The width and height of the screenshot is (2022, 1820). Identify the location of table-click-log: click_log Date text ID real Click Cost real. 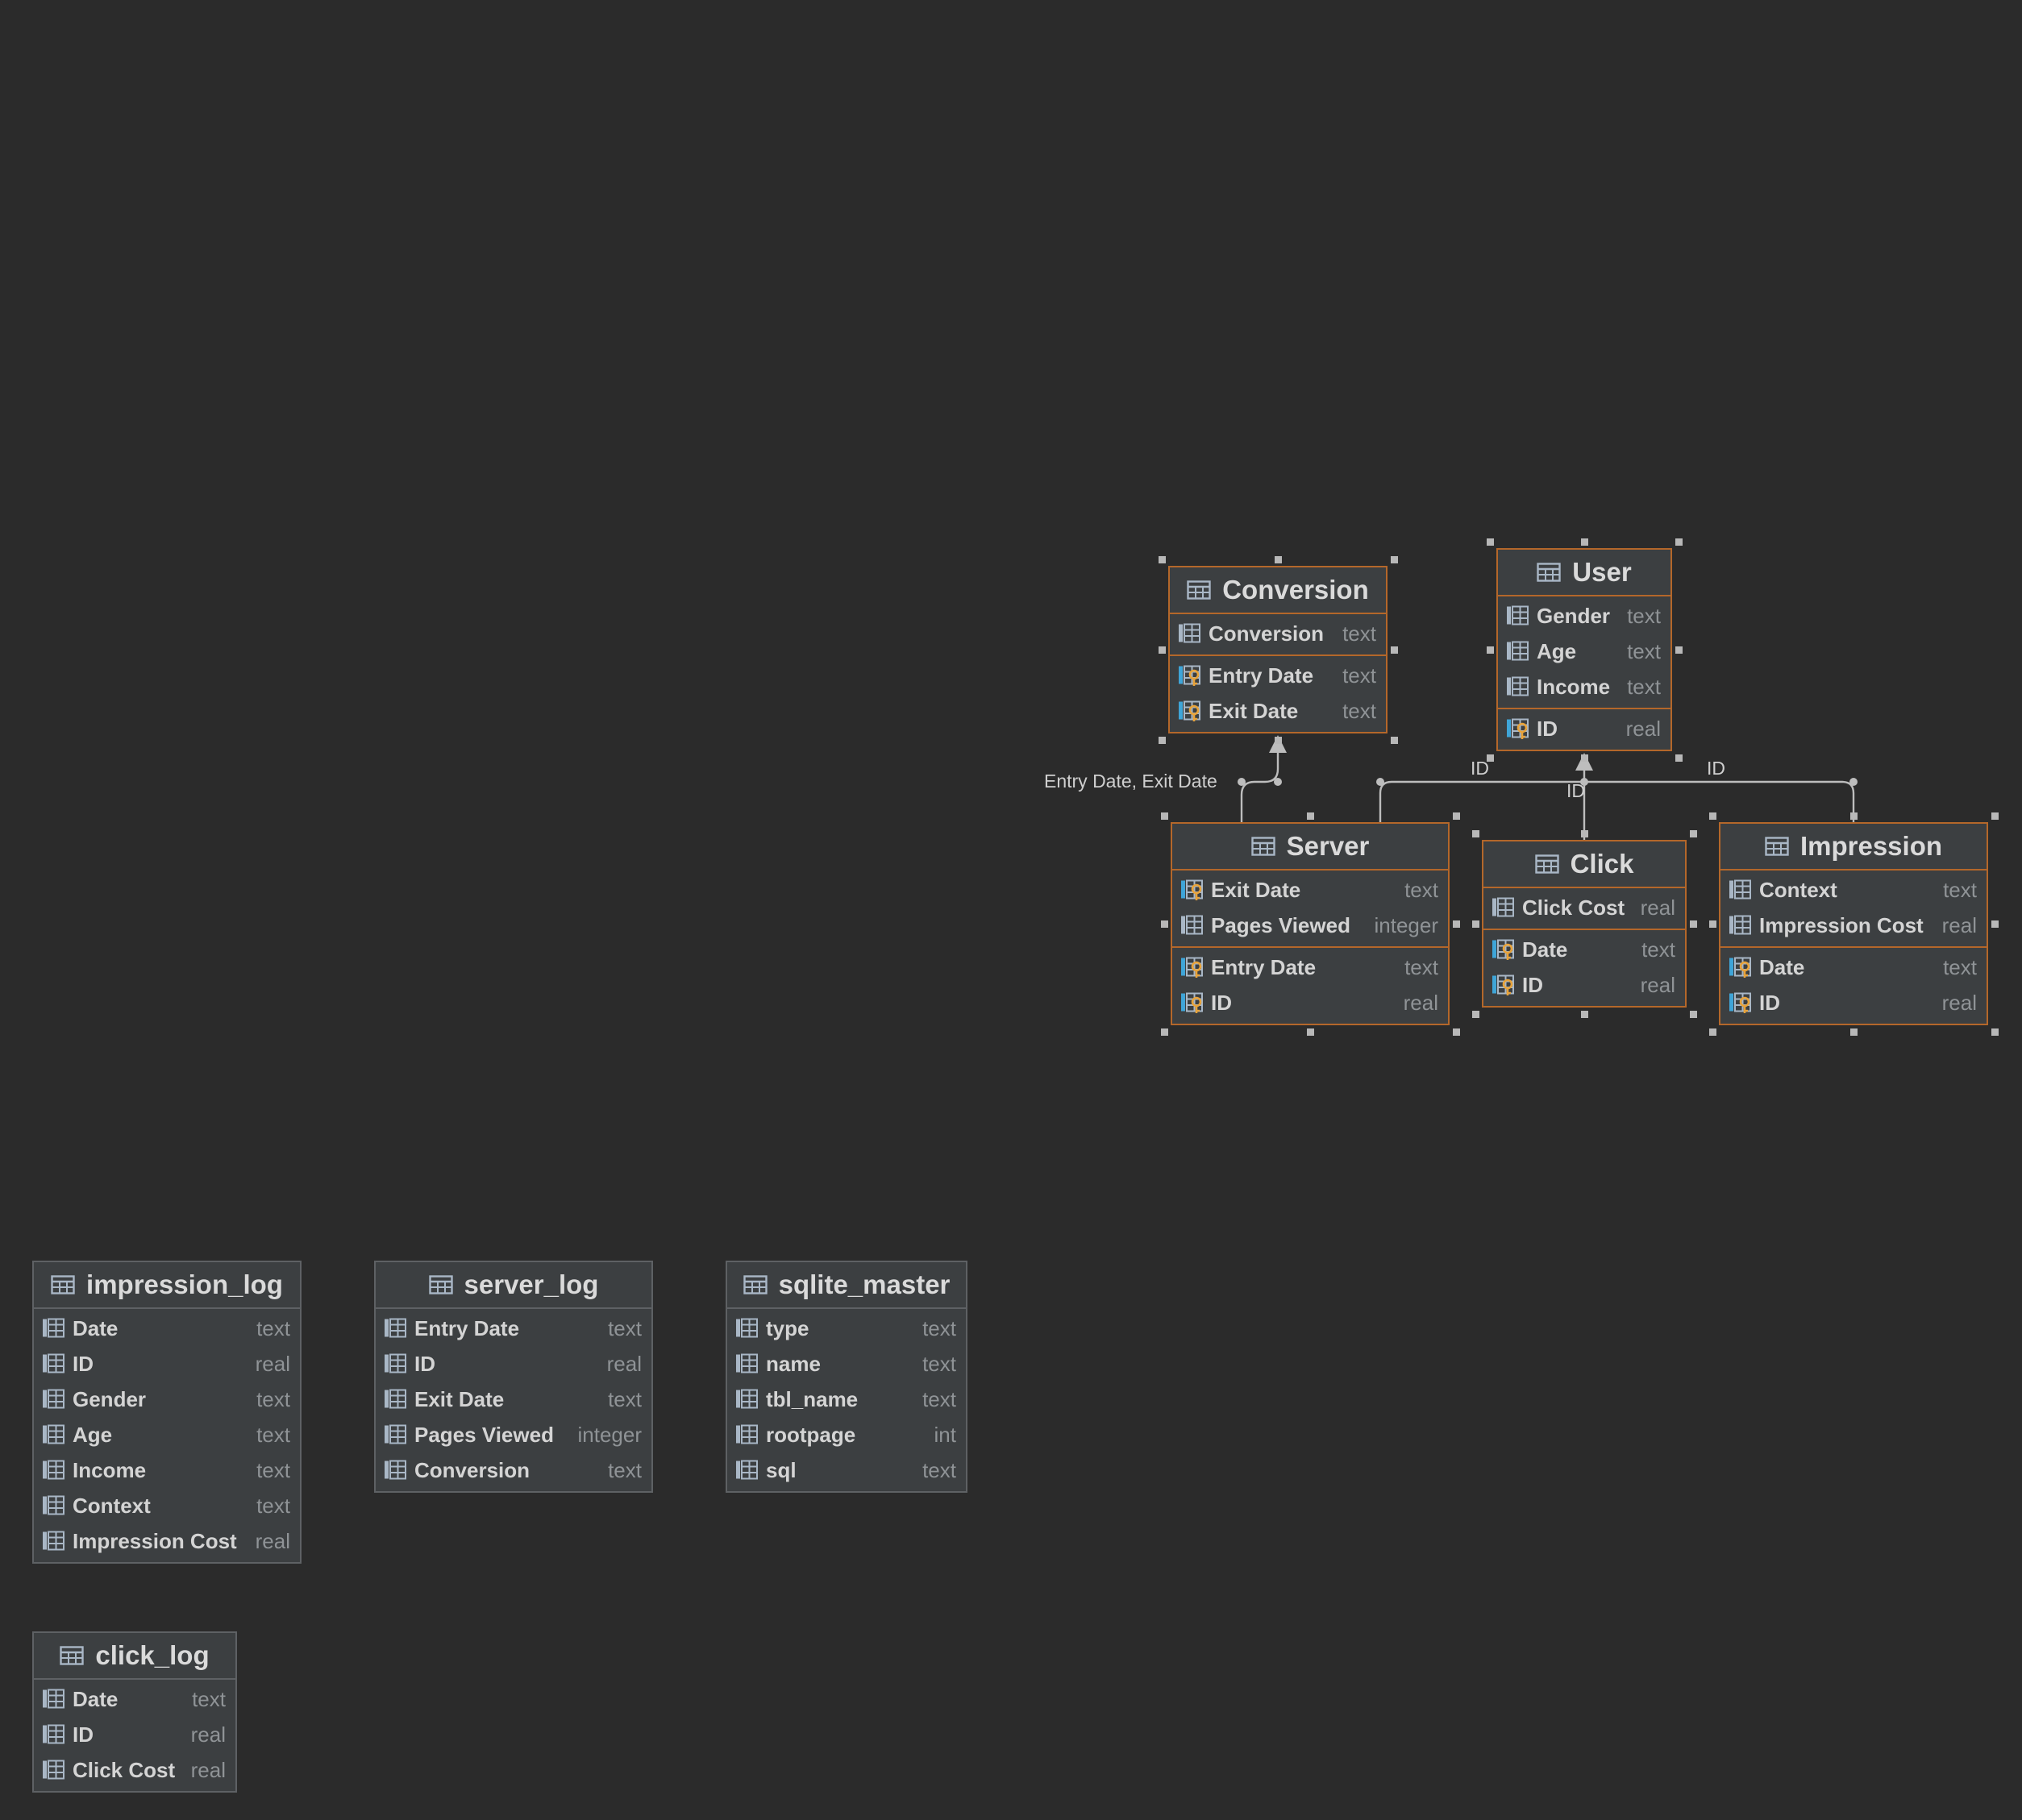
(134, 1712).